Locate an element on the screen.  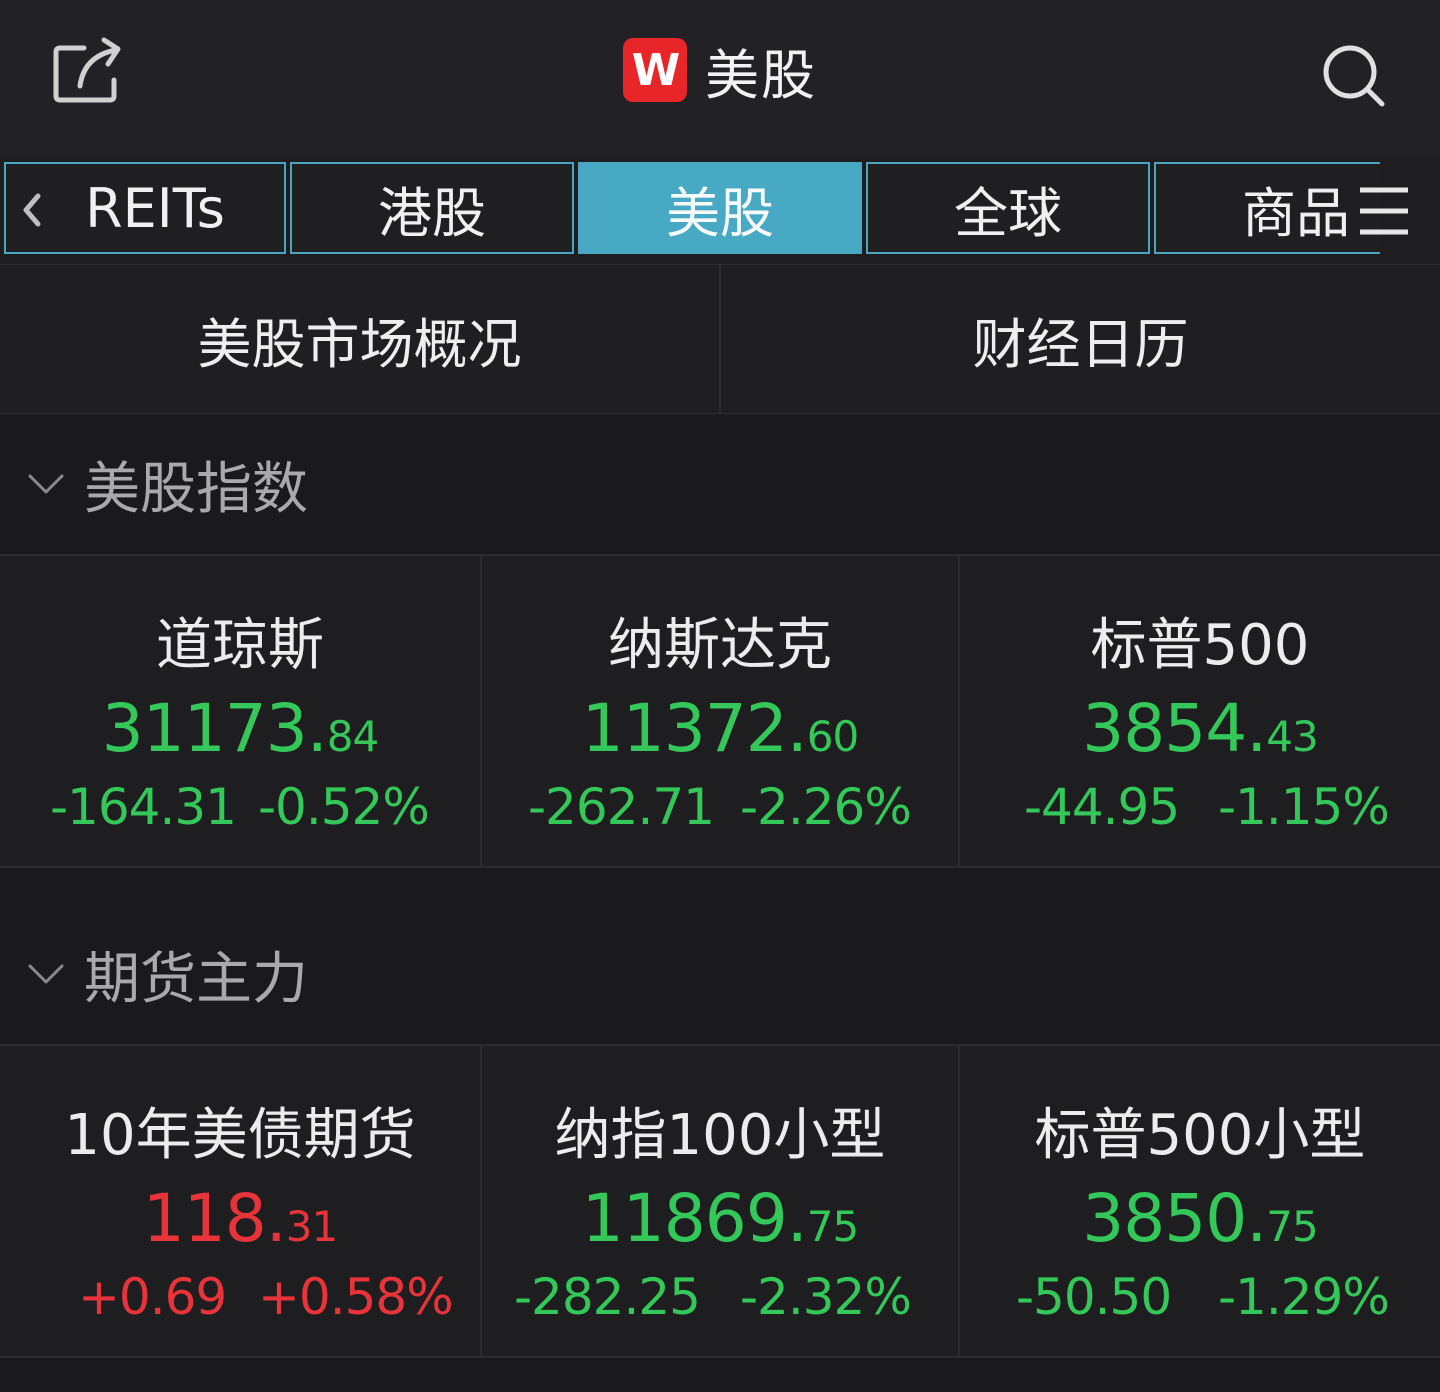
quote-card-10y-treasury-futures: 10年美债期货 118.31 +0.69 +0.58% is located at coordinates (240, 1201).